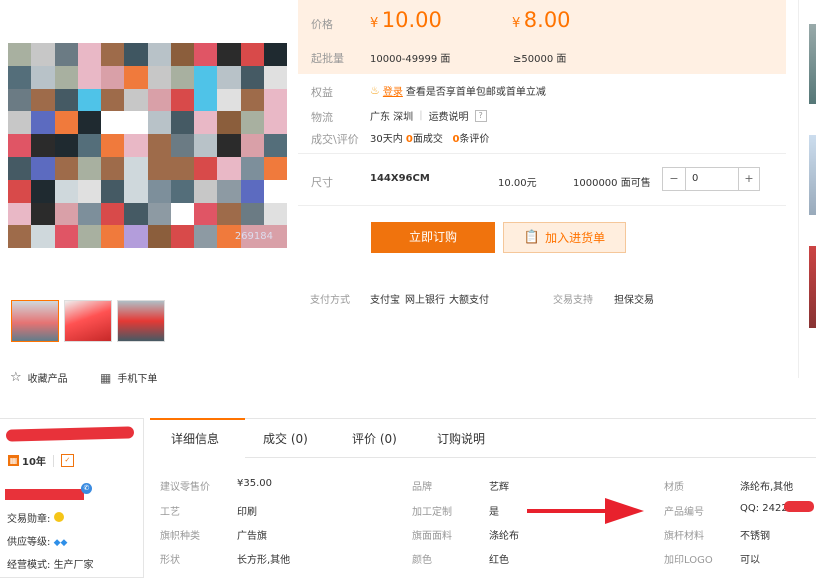 This screenshot has height=578, width=816. Describe the element at coordinates (47, 379) in the screenshot. I see `favorite-label: 收藏产品` at that location.